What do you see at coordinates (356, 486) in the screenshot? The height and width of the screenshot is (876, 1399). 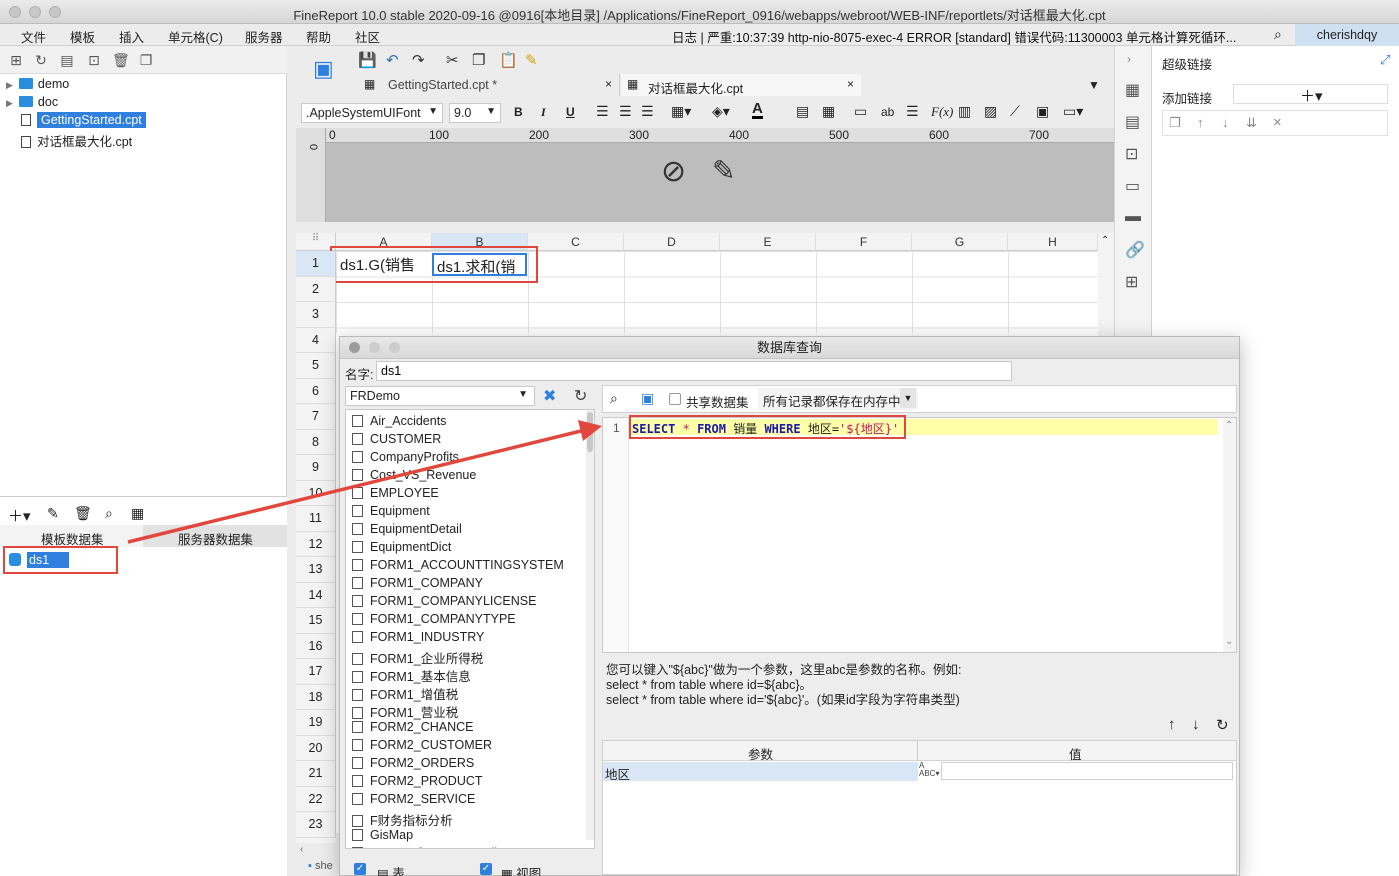 I see `arrow-line` at bounding box center [356, 486].